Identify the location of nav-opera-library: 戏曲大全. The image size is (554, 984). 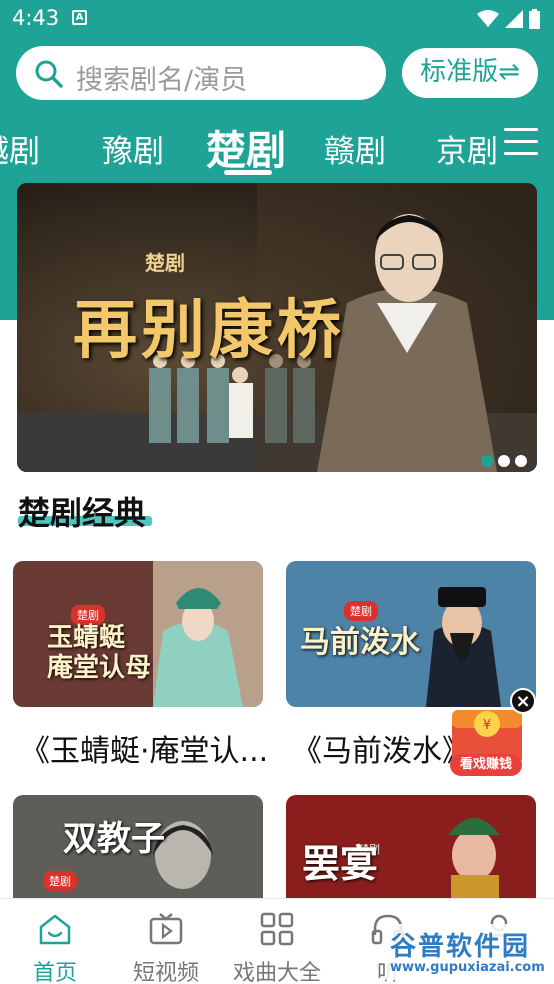
(277, 941).